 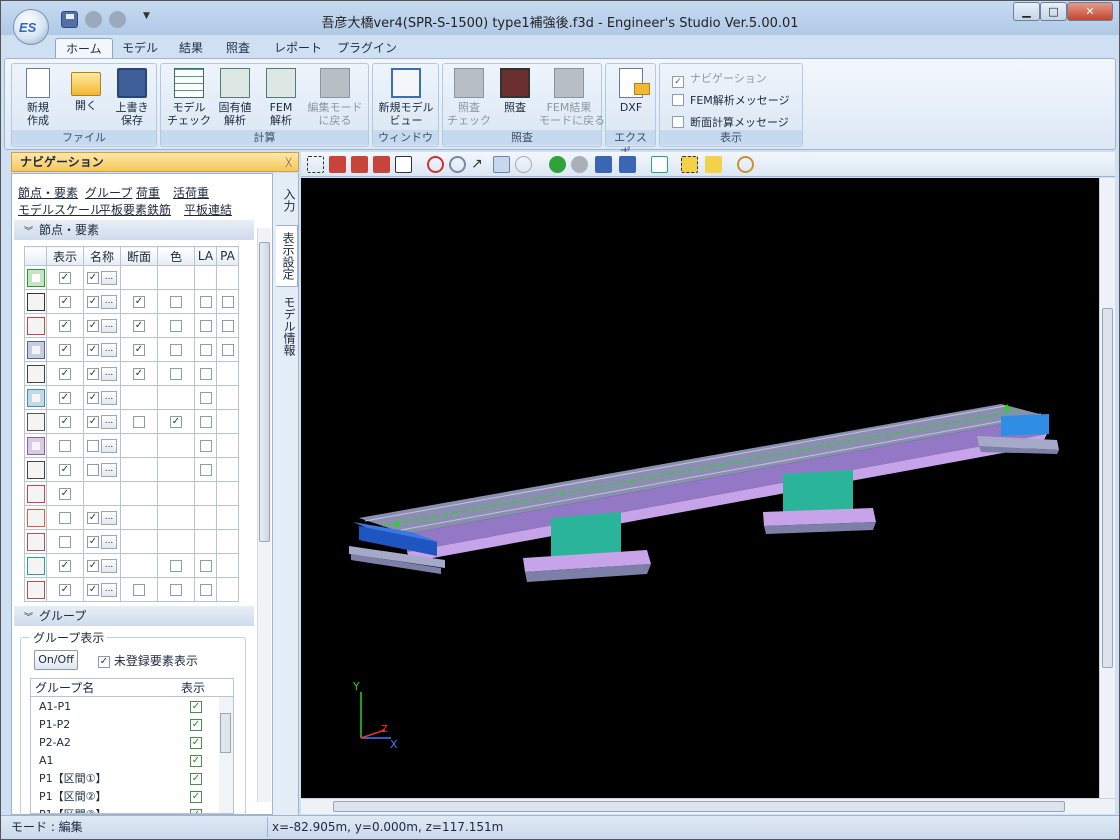 I want to click on show-cell, so click(x=65, y=445).